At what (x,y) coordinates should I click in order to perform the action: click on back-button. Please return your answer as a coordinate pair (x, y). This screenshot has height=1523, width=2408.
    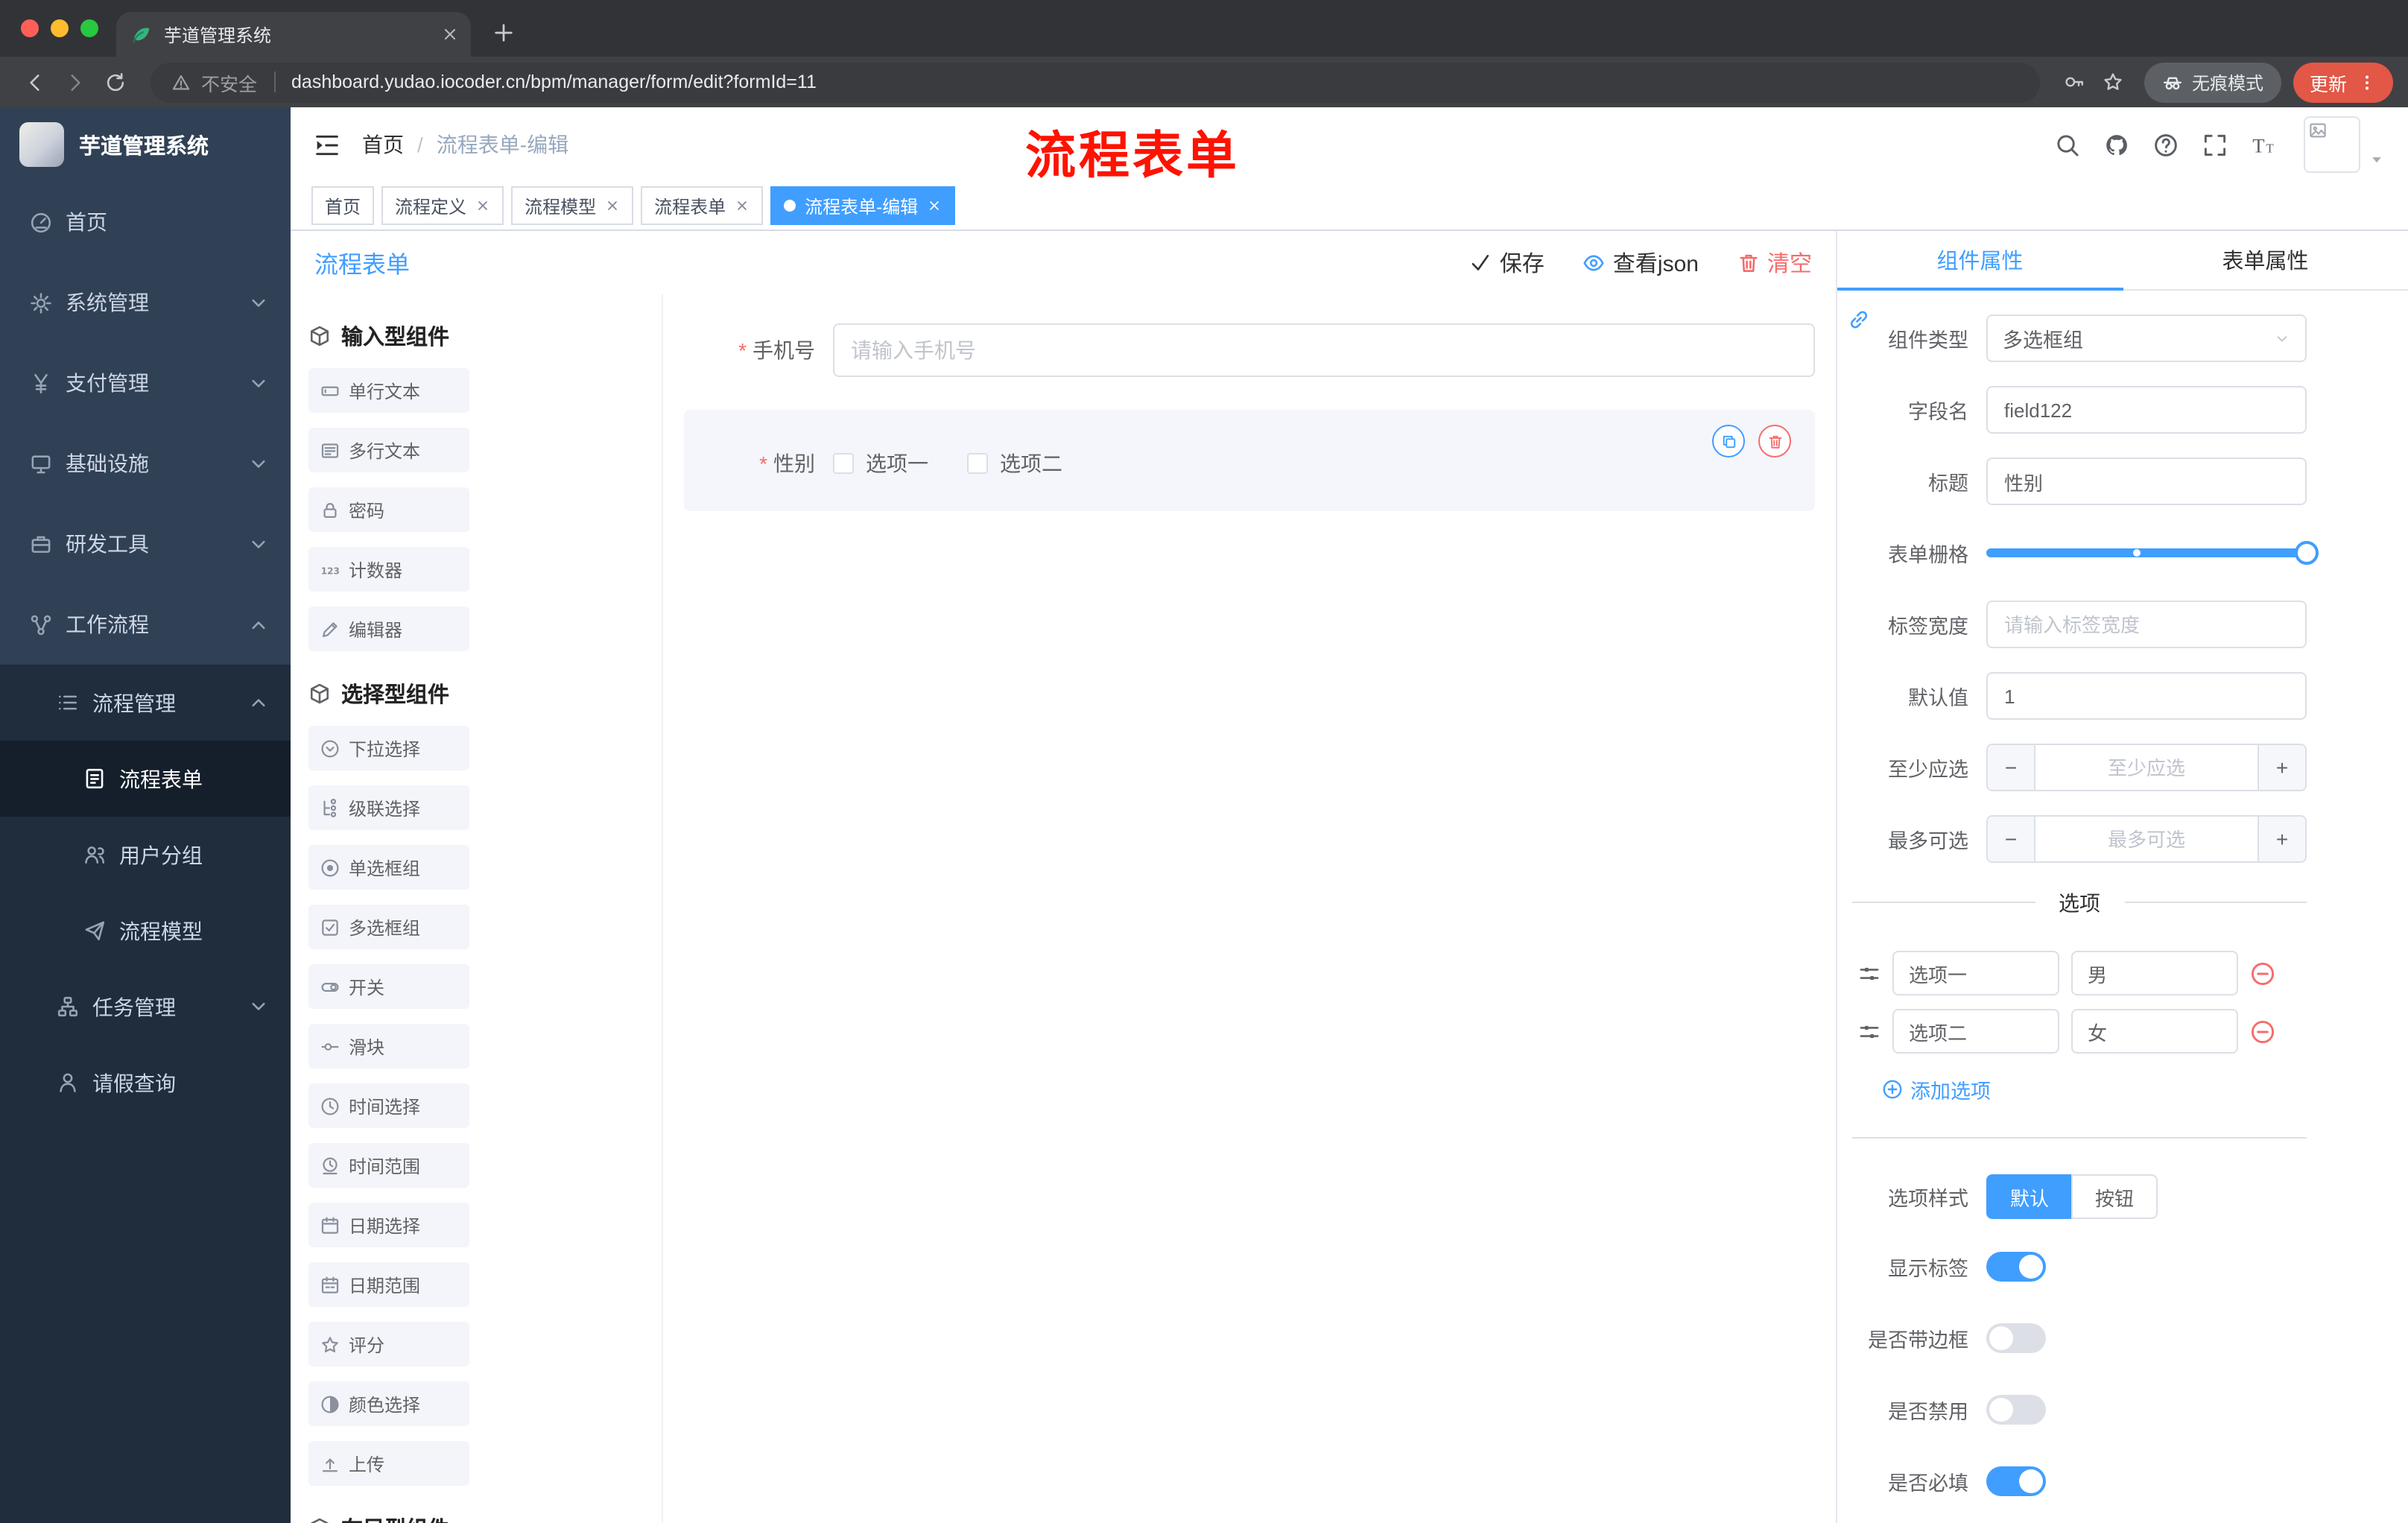
    Looking at the image, I should click on (35, 82).